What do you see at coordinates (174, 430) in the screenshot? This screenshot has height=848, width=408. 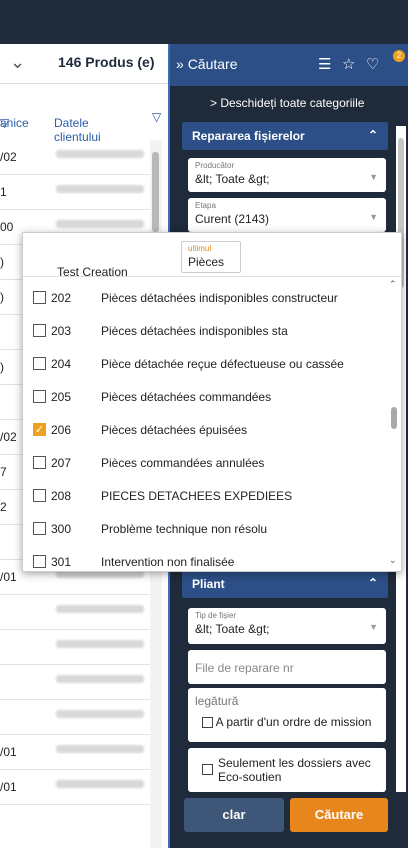 I see `option-description: Pièces détachées épuisées` at bounding box center [174, 430].